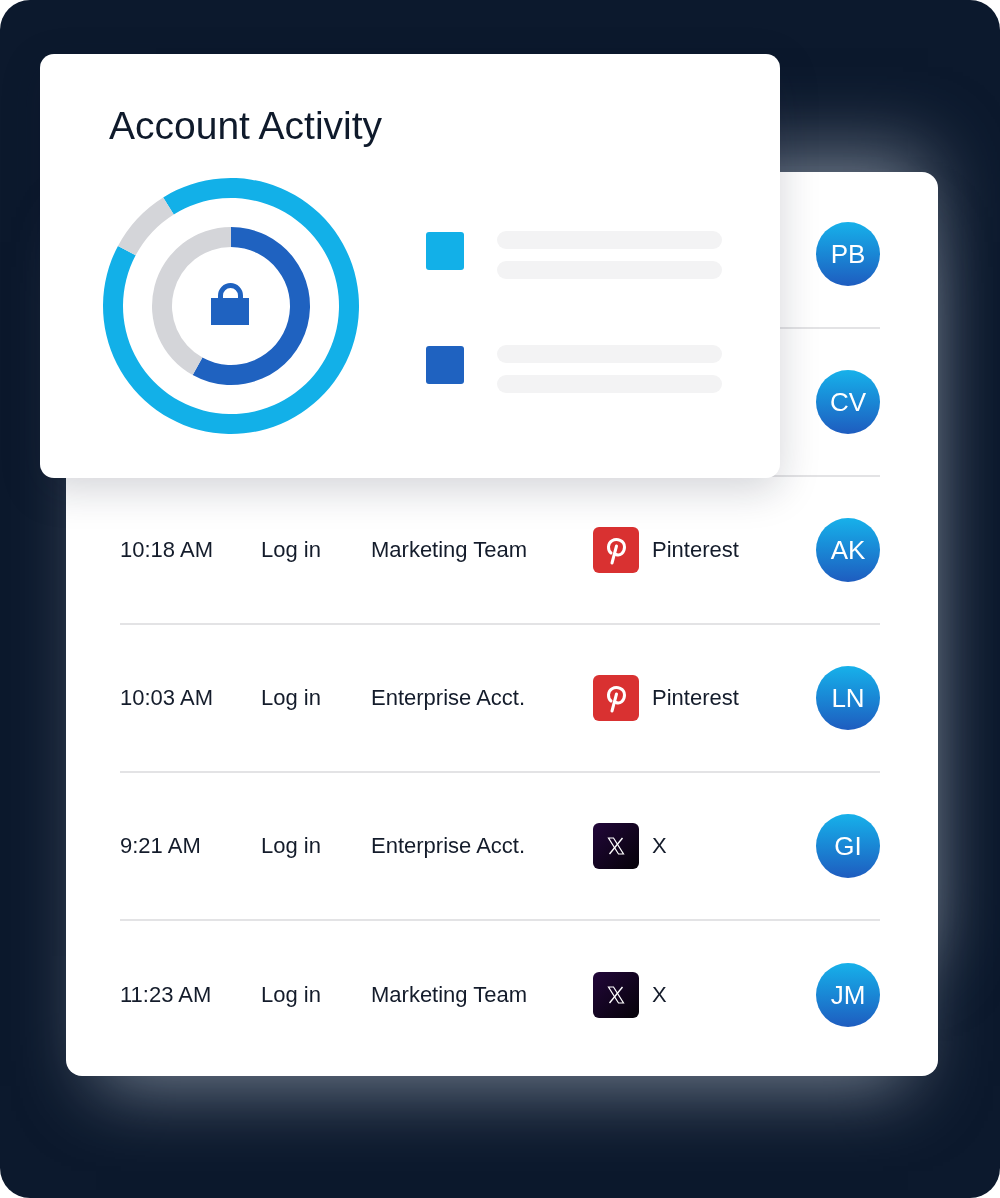 The height and width of the screenshot is (1198, 1000). I want to click on user-avatar: CV, so click(848, 402).